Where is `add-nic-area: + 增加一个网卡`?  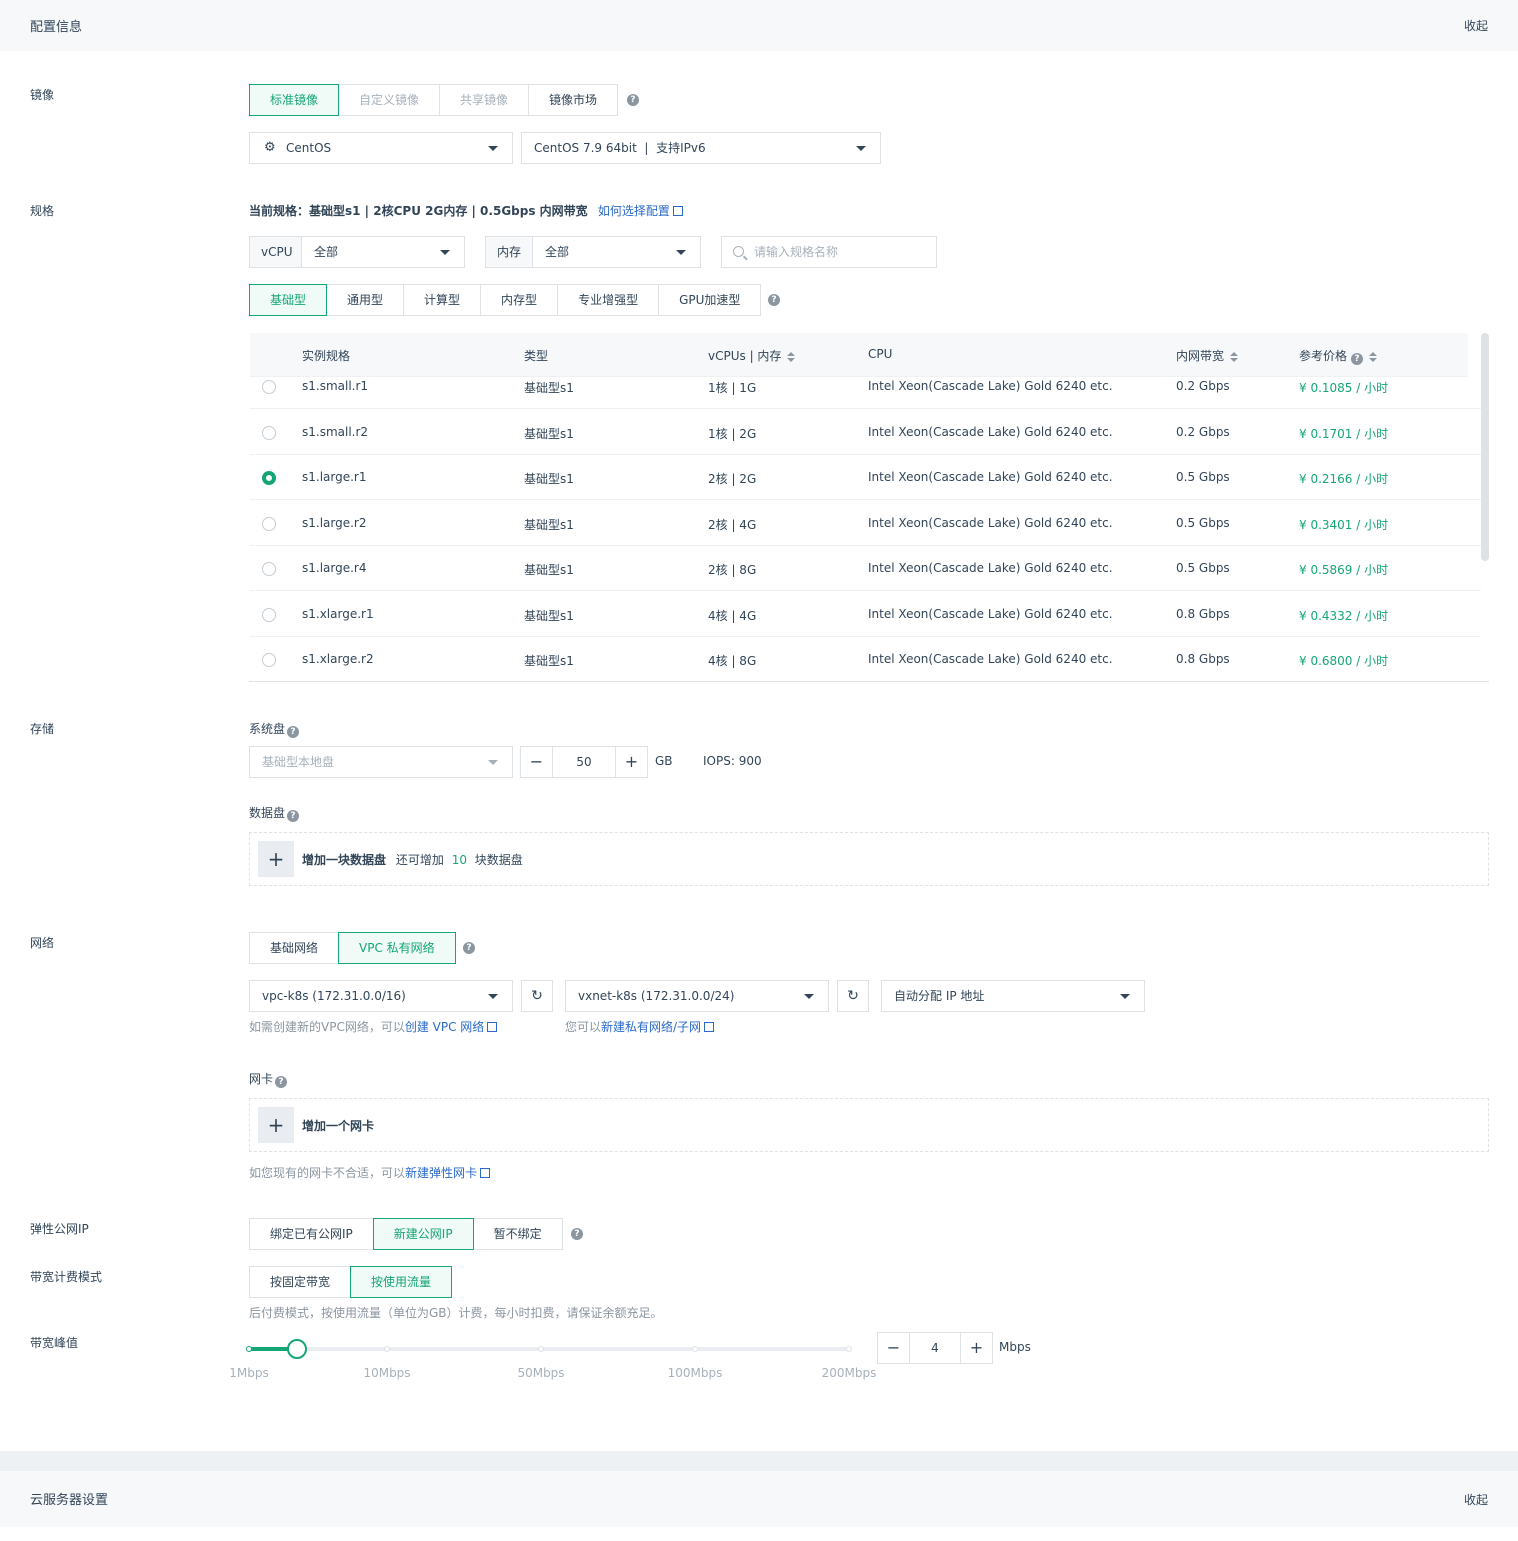 add-nic-area: + 增加一个网卡 is located at coordinates (869, 1125).